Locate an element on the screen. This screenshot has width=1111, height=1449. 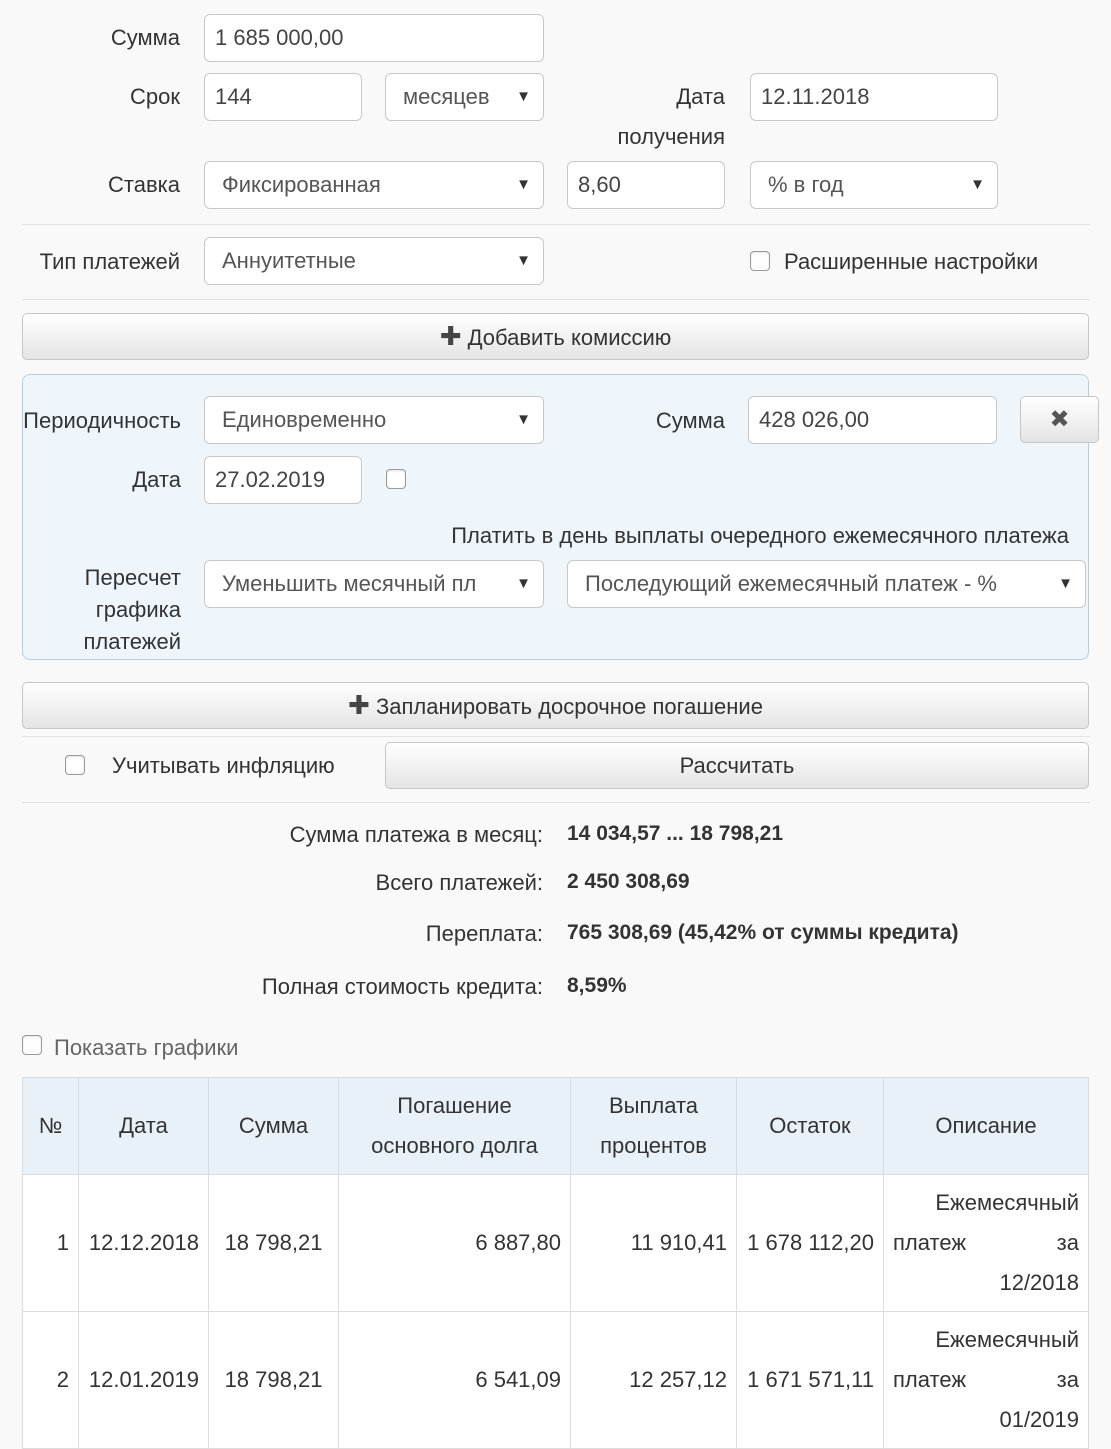
col-header-balance: Остаток is located at coordinates (810, 1126).